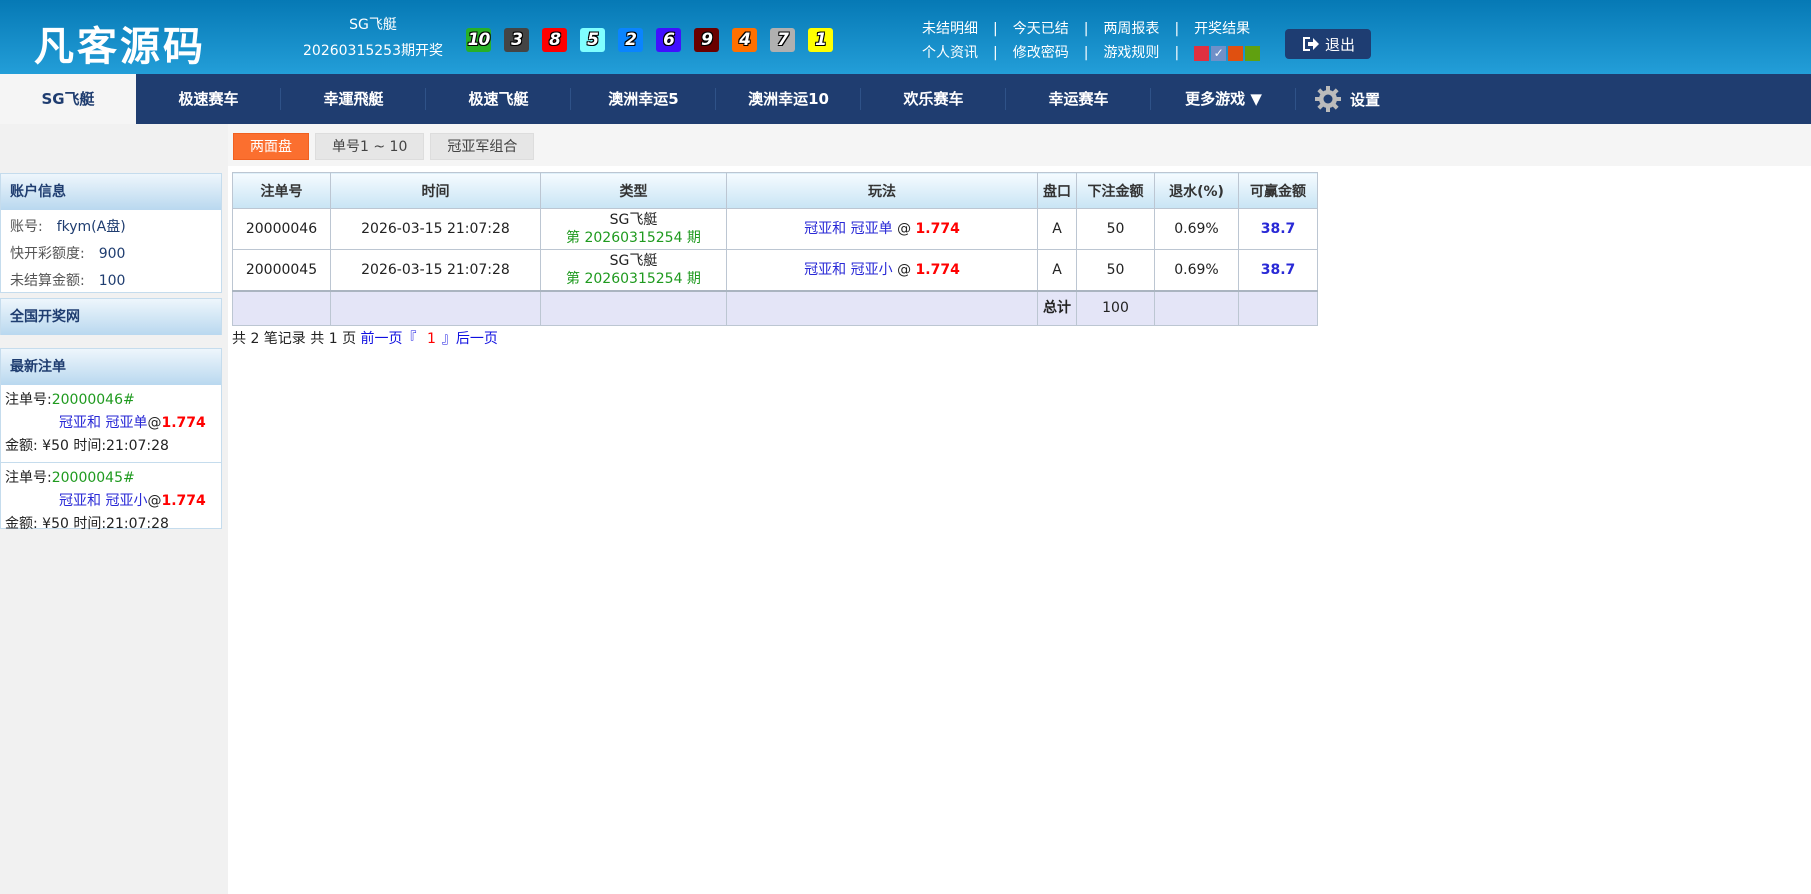  I want to click on game-name: SG飞艇, so click(373, 25).